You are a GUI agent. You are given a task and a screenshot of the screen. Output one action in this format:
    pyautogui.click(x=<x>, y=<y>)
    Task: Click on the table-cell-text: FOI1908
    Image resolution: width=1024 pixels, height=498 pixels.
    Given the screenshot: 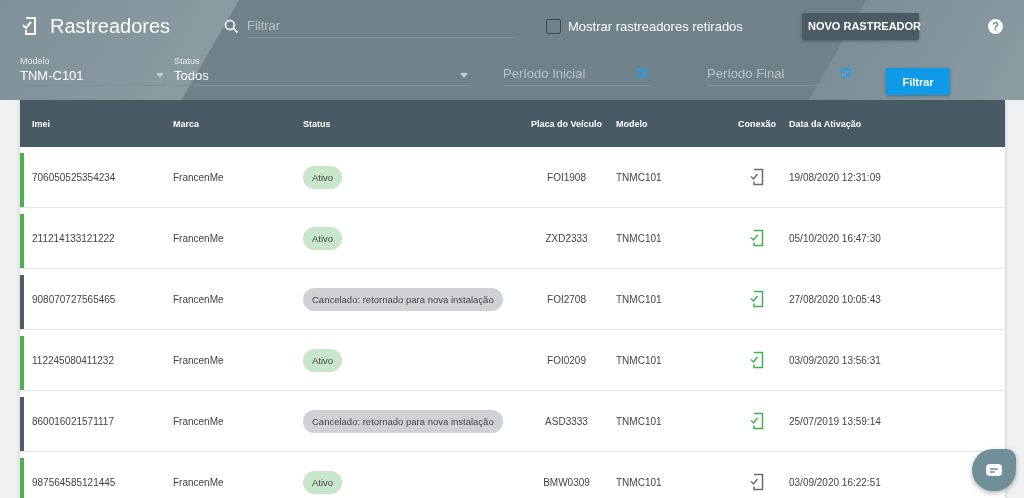 What is the action you would take?
    pyautogui.click(x=566, y=177)
    